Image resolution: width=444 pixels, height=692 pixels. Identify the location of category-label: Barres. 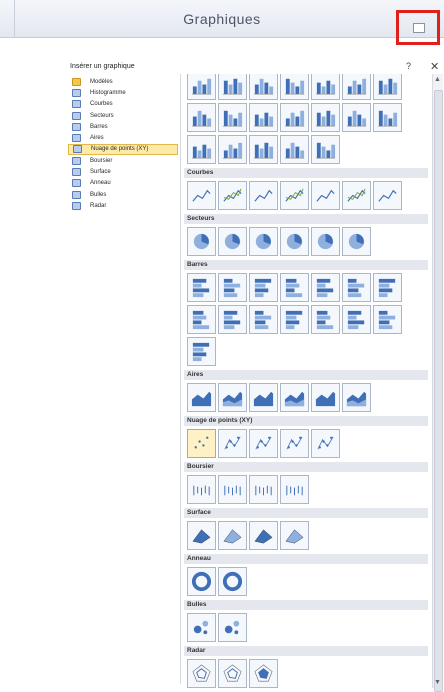
(99, 126).